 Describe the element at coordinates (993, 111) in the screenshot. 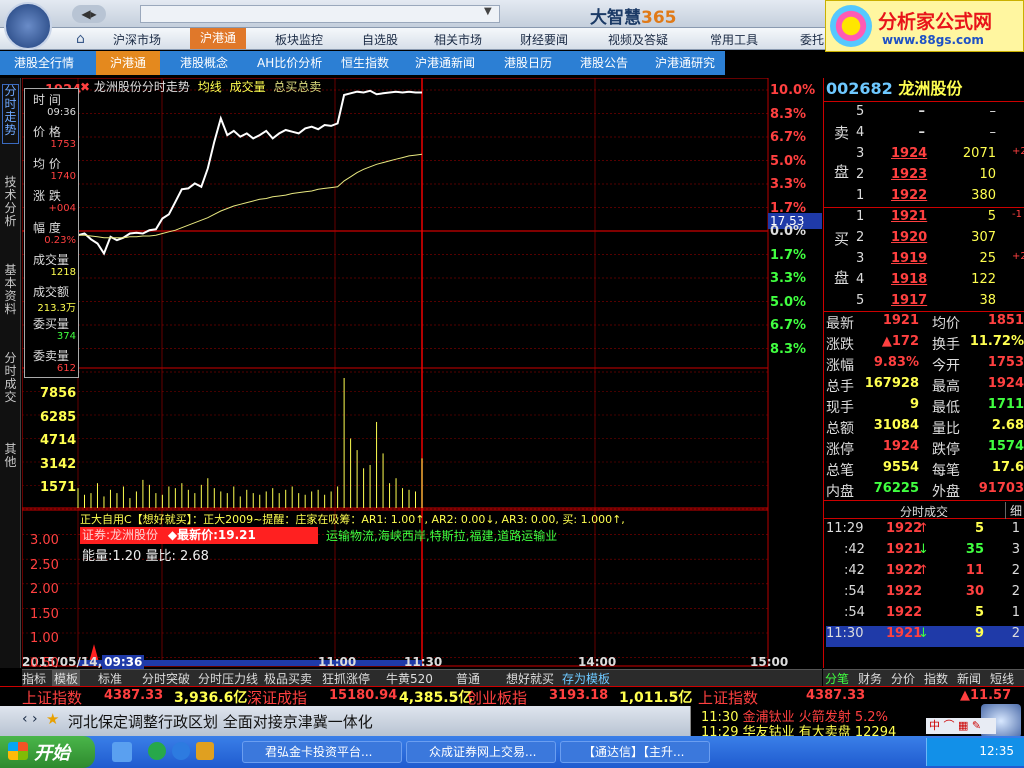

I see `ob-volume: –` at that location.